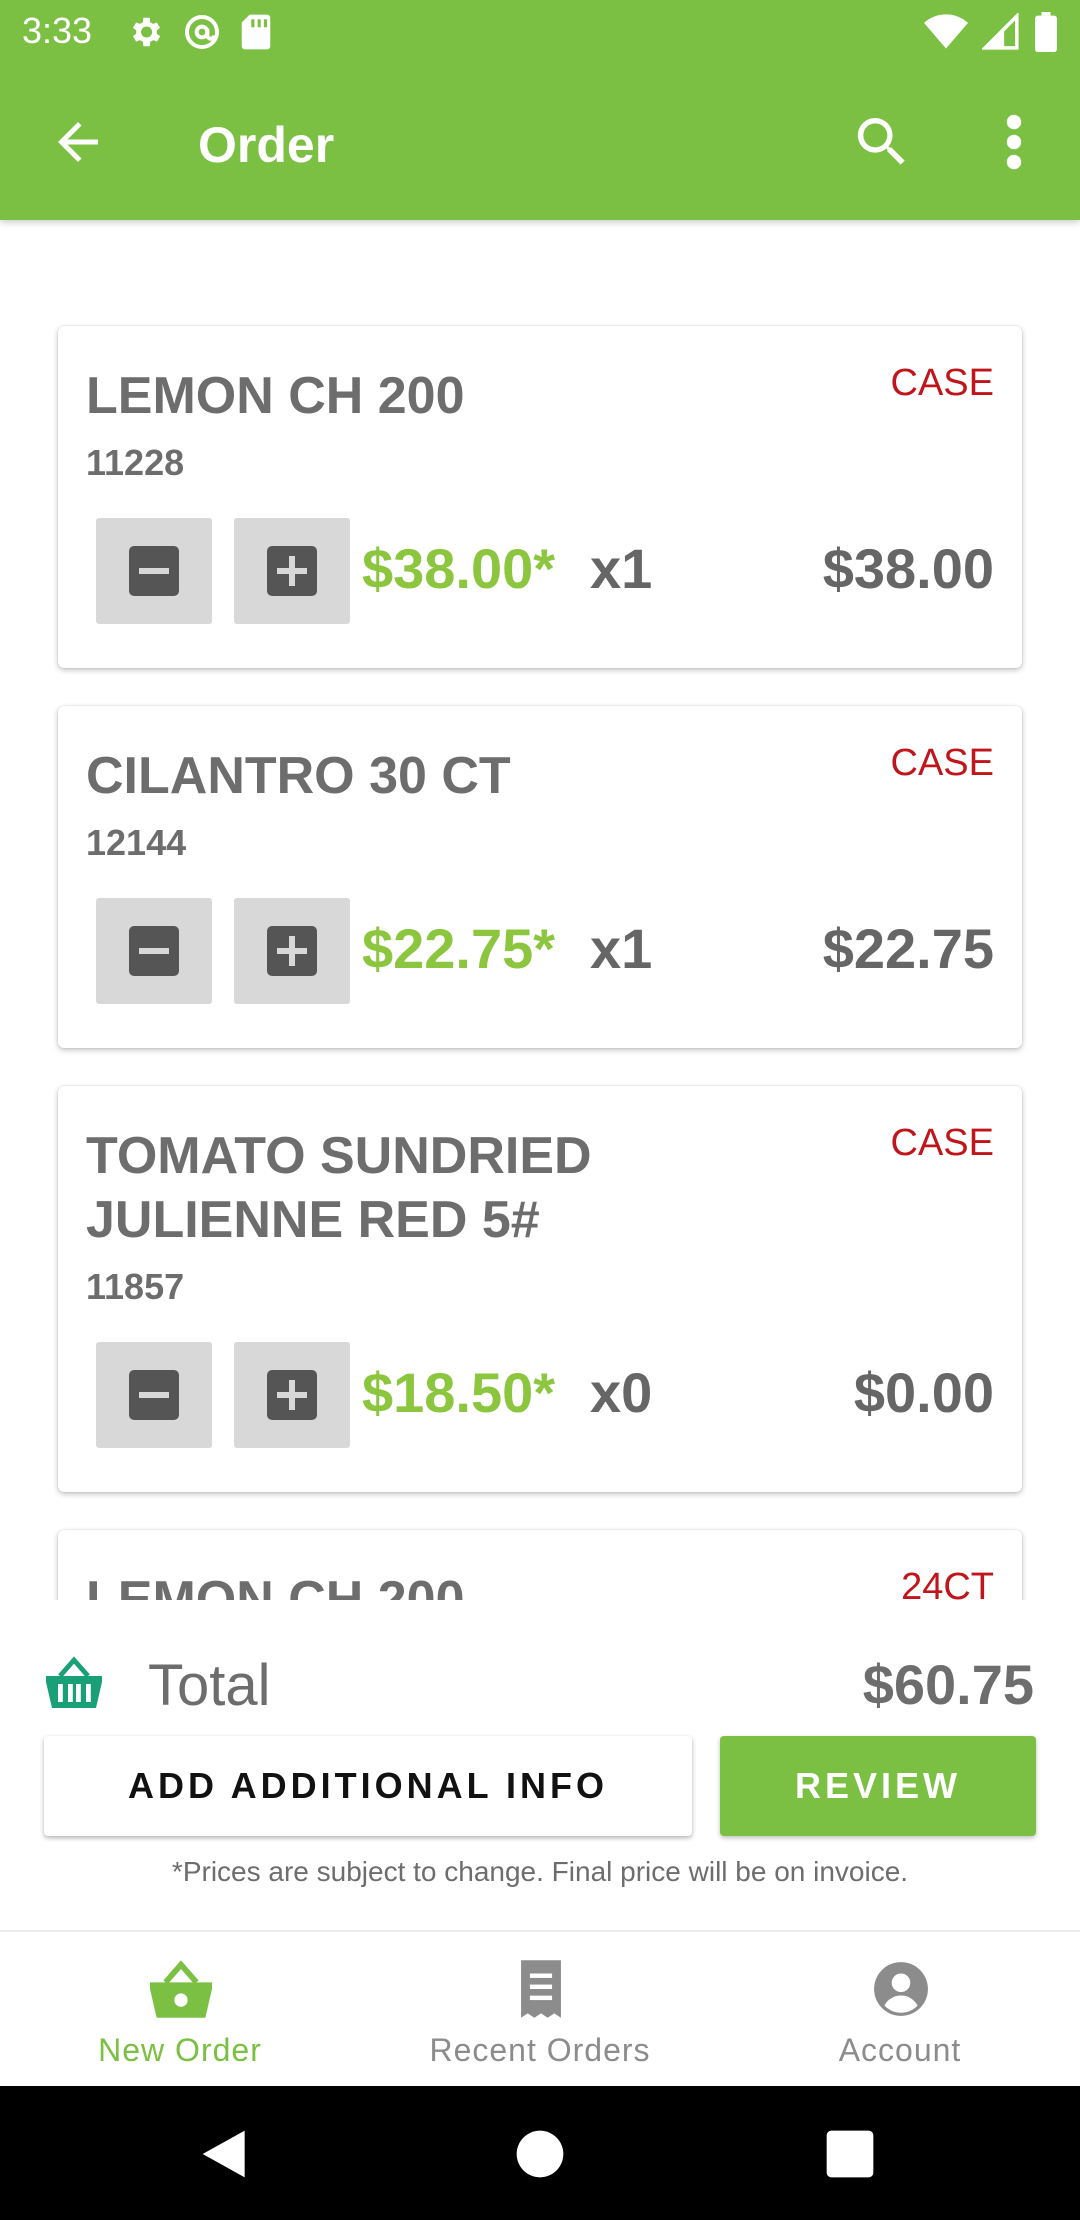 The width and height of the screenshot is (1080, 2220). What do you see at coordinates (948, 1684) in the screenshot?
I see `total-value: $60.75` at bounding box center [948, 1684].